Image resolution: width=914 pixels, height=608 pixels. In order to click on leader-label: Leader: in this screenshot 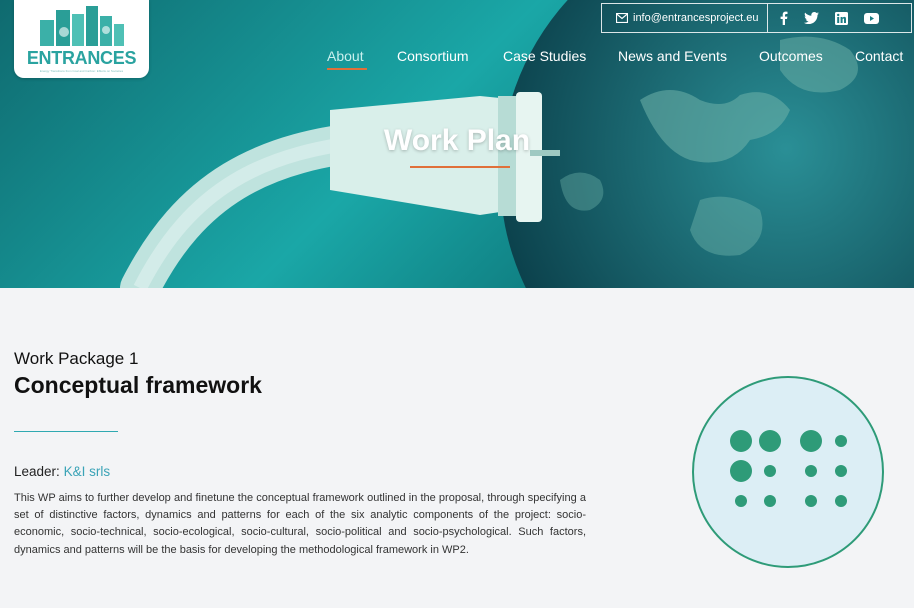, I will do `click(37, 471)`.